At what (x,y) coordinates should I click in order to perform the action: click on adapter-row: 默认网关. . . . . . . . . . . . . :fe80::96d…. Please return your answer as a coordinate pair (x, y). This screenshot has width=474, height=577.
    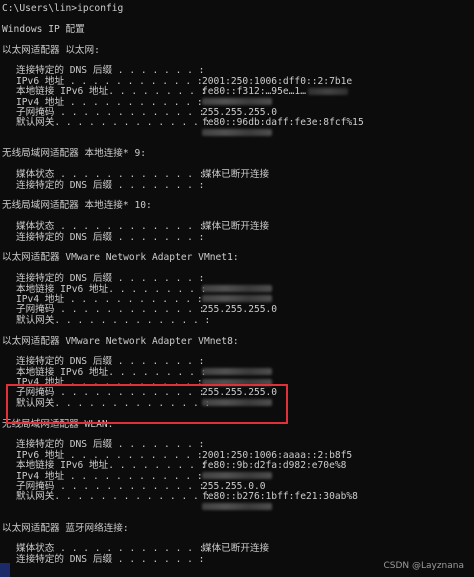
    Looking at the image, I should click on (238, 123).